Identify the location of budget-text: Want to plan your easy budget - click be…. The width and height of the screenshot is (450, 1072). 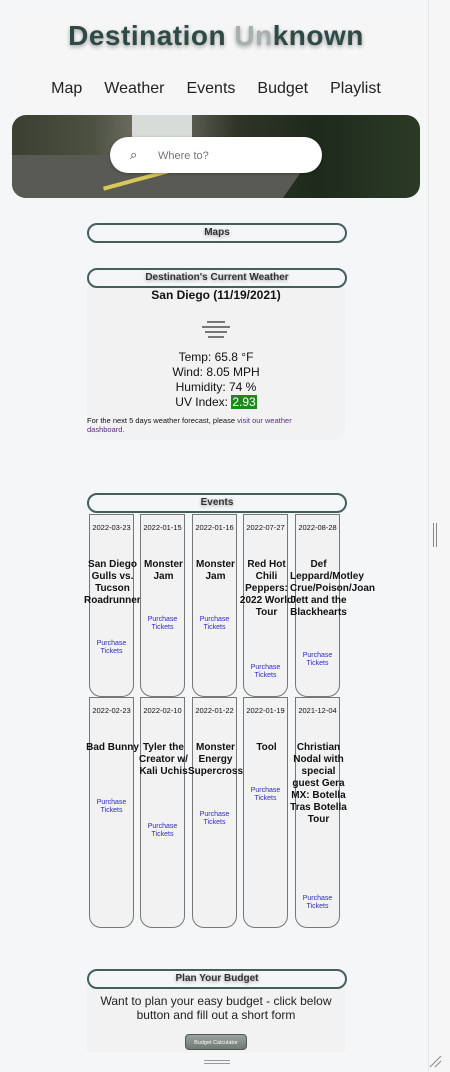
(216, 1008).